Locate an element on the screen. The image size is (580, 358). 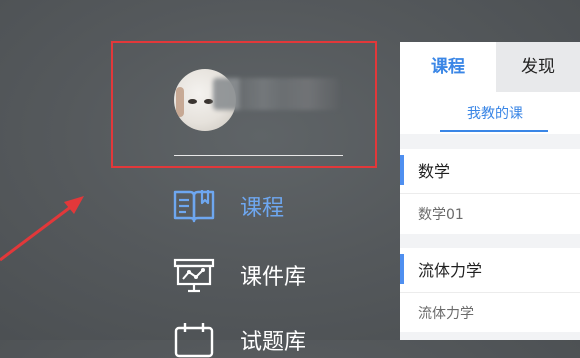
course-class-name: 数学01 is located at coordinates (441, 214).